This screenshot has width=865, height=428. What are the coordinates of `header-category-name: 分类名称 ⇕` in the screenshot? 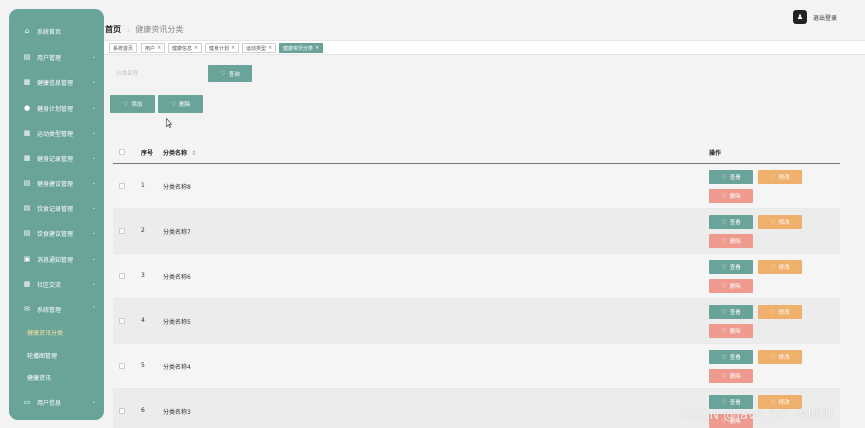 It's located at (179, 152).